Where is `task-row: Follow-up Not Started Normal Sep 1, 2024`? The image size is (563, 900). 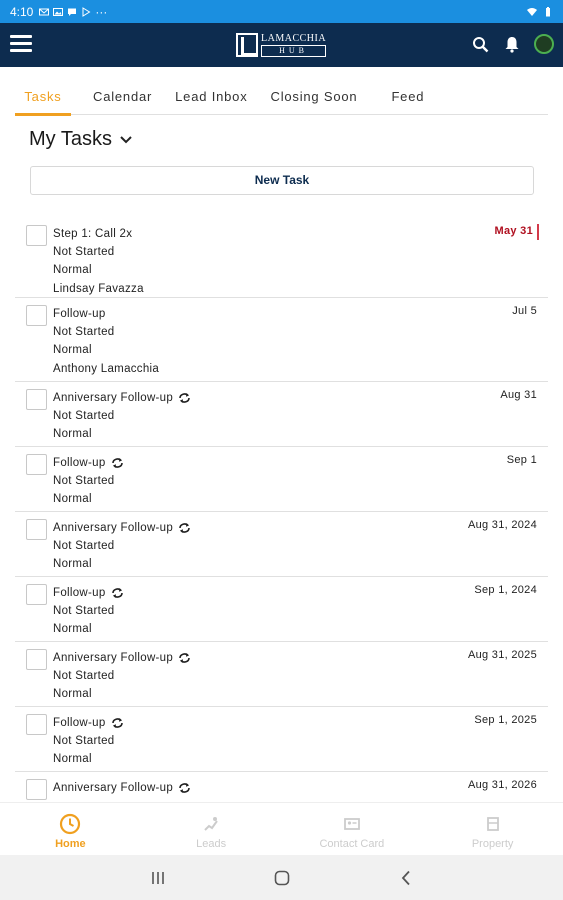 task-row: Follow-up Not Started Normal Sep 1, 2024 is located at coordinates (281, 609).